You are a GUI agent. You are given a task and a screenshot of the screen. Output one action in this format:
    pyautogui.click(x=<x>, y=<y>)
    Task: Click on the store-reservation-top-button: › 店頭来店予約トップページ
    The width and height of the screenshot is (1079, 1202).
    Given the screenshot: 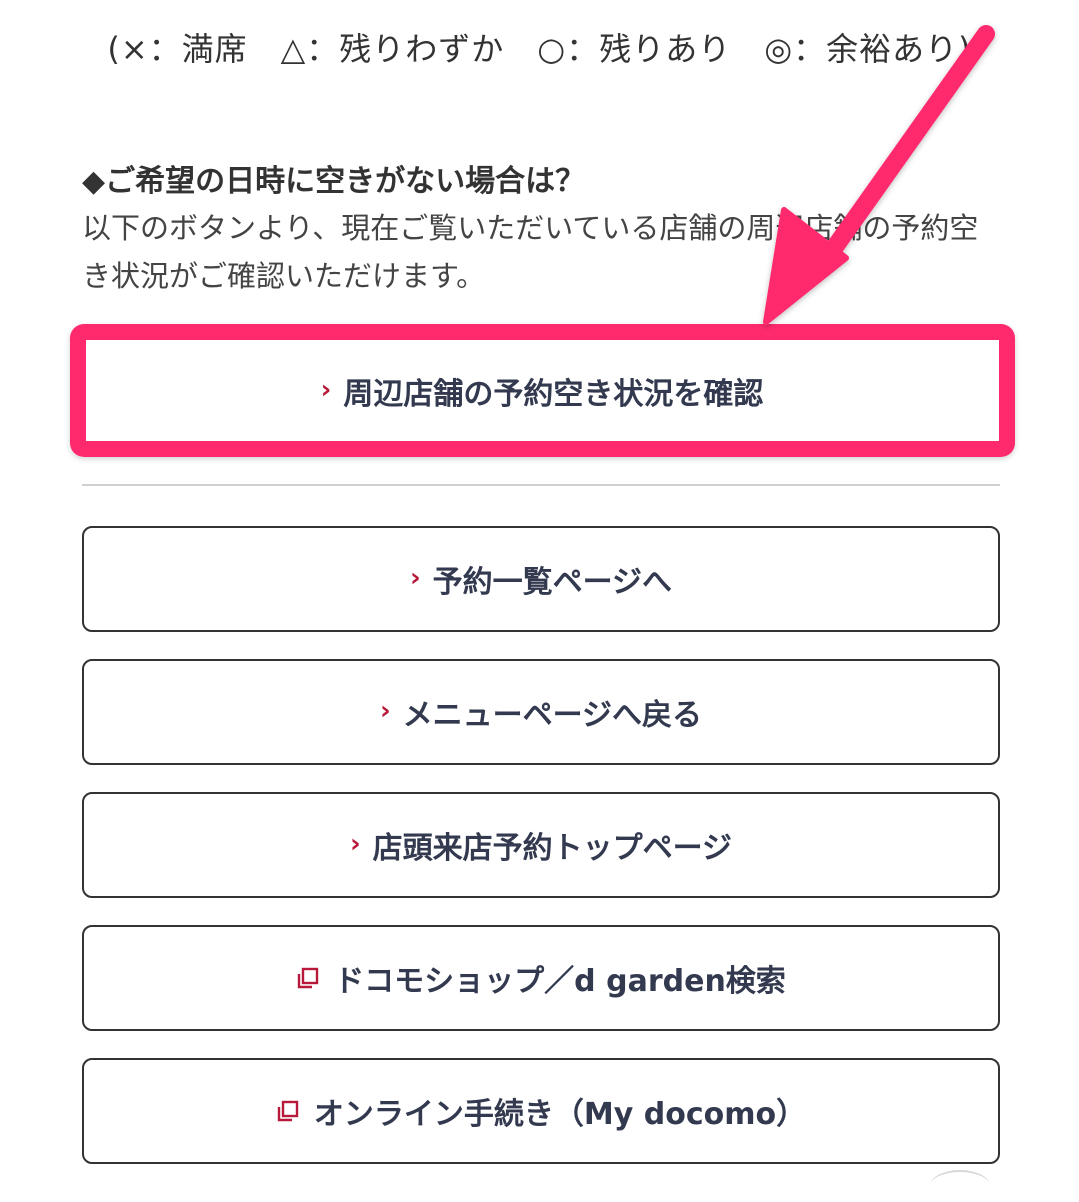 What is the action you would take?
    pyautogui.click(x=541, y=845)
    